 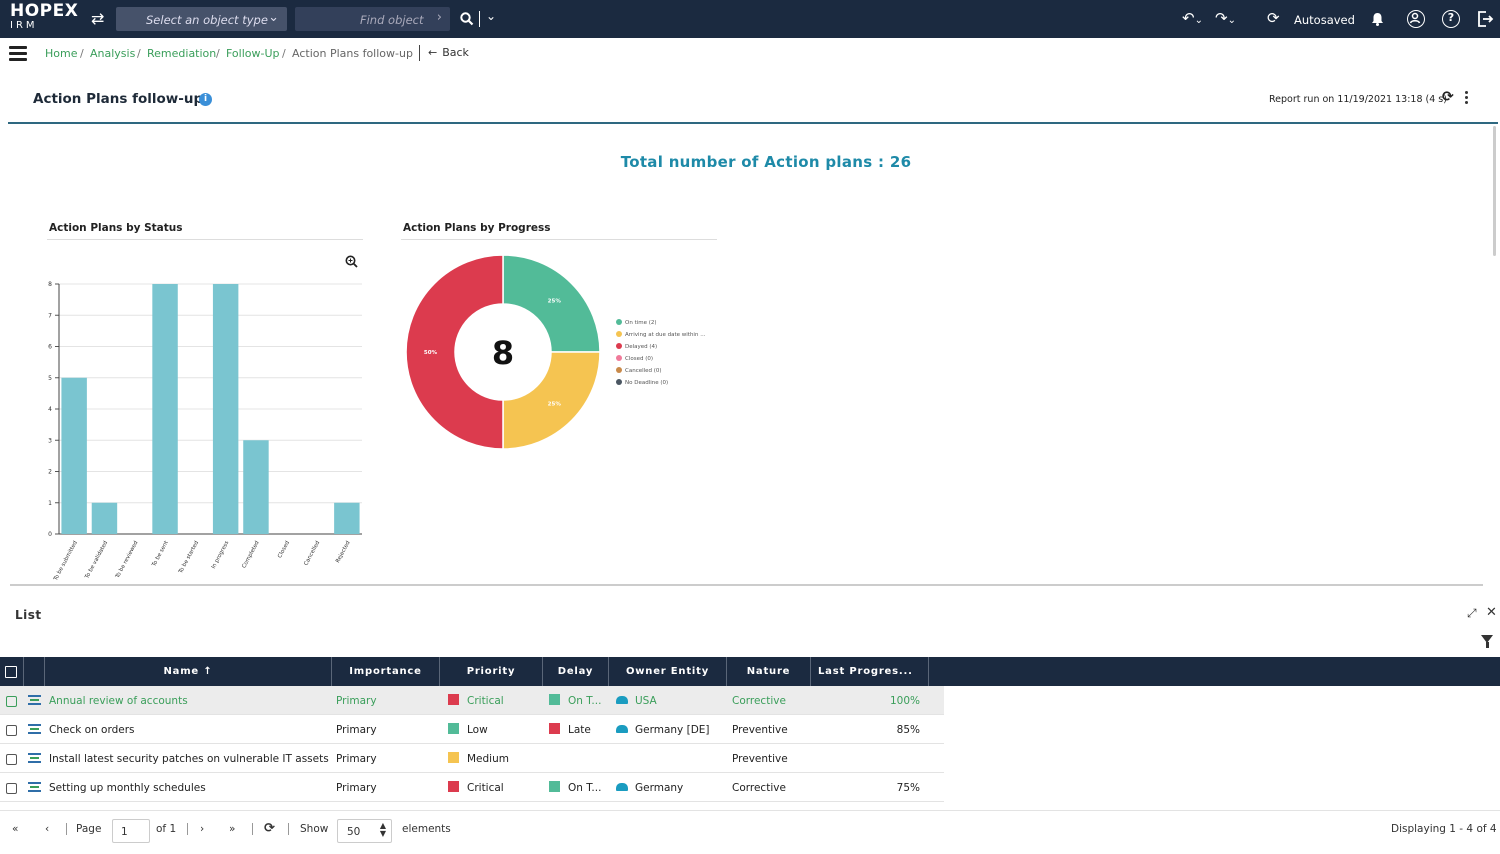 I want to click on bar-chart-title: Action Plans by Status, so click(x=116, y=228).